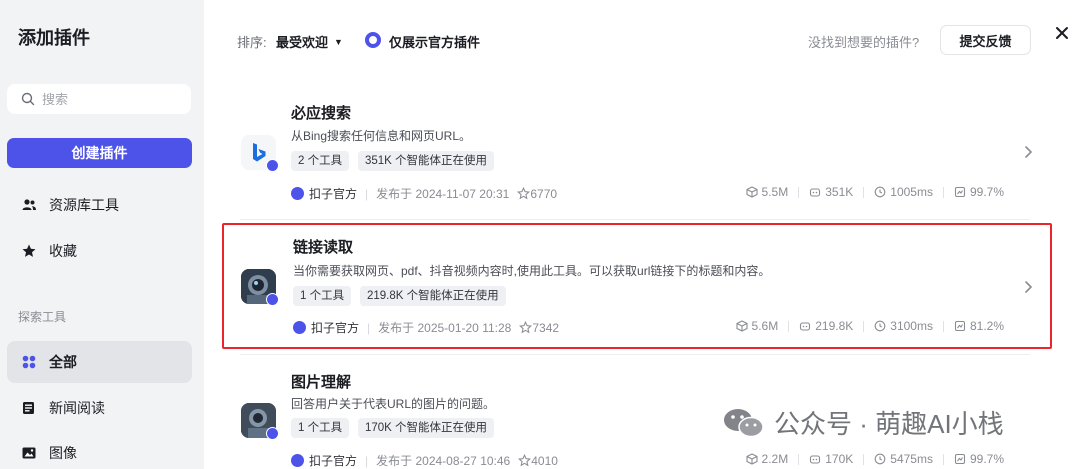 The width and height of the screenshot is (1080, 469). What do you see at coordinates (77, 408) in the screenshot?
I see `sidebar-item-label: 新闻阅读` at bounding box center [77, 408].